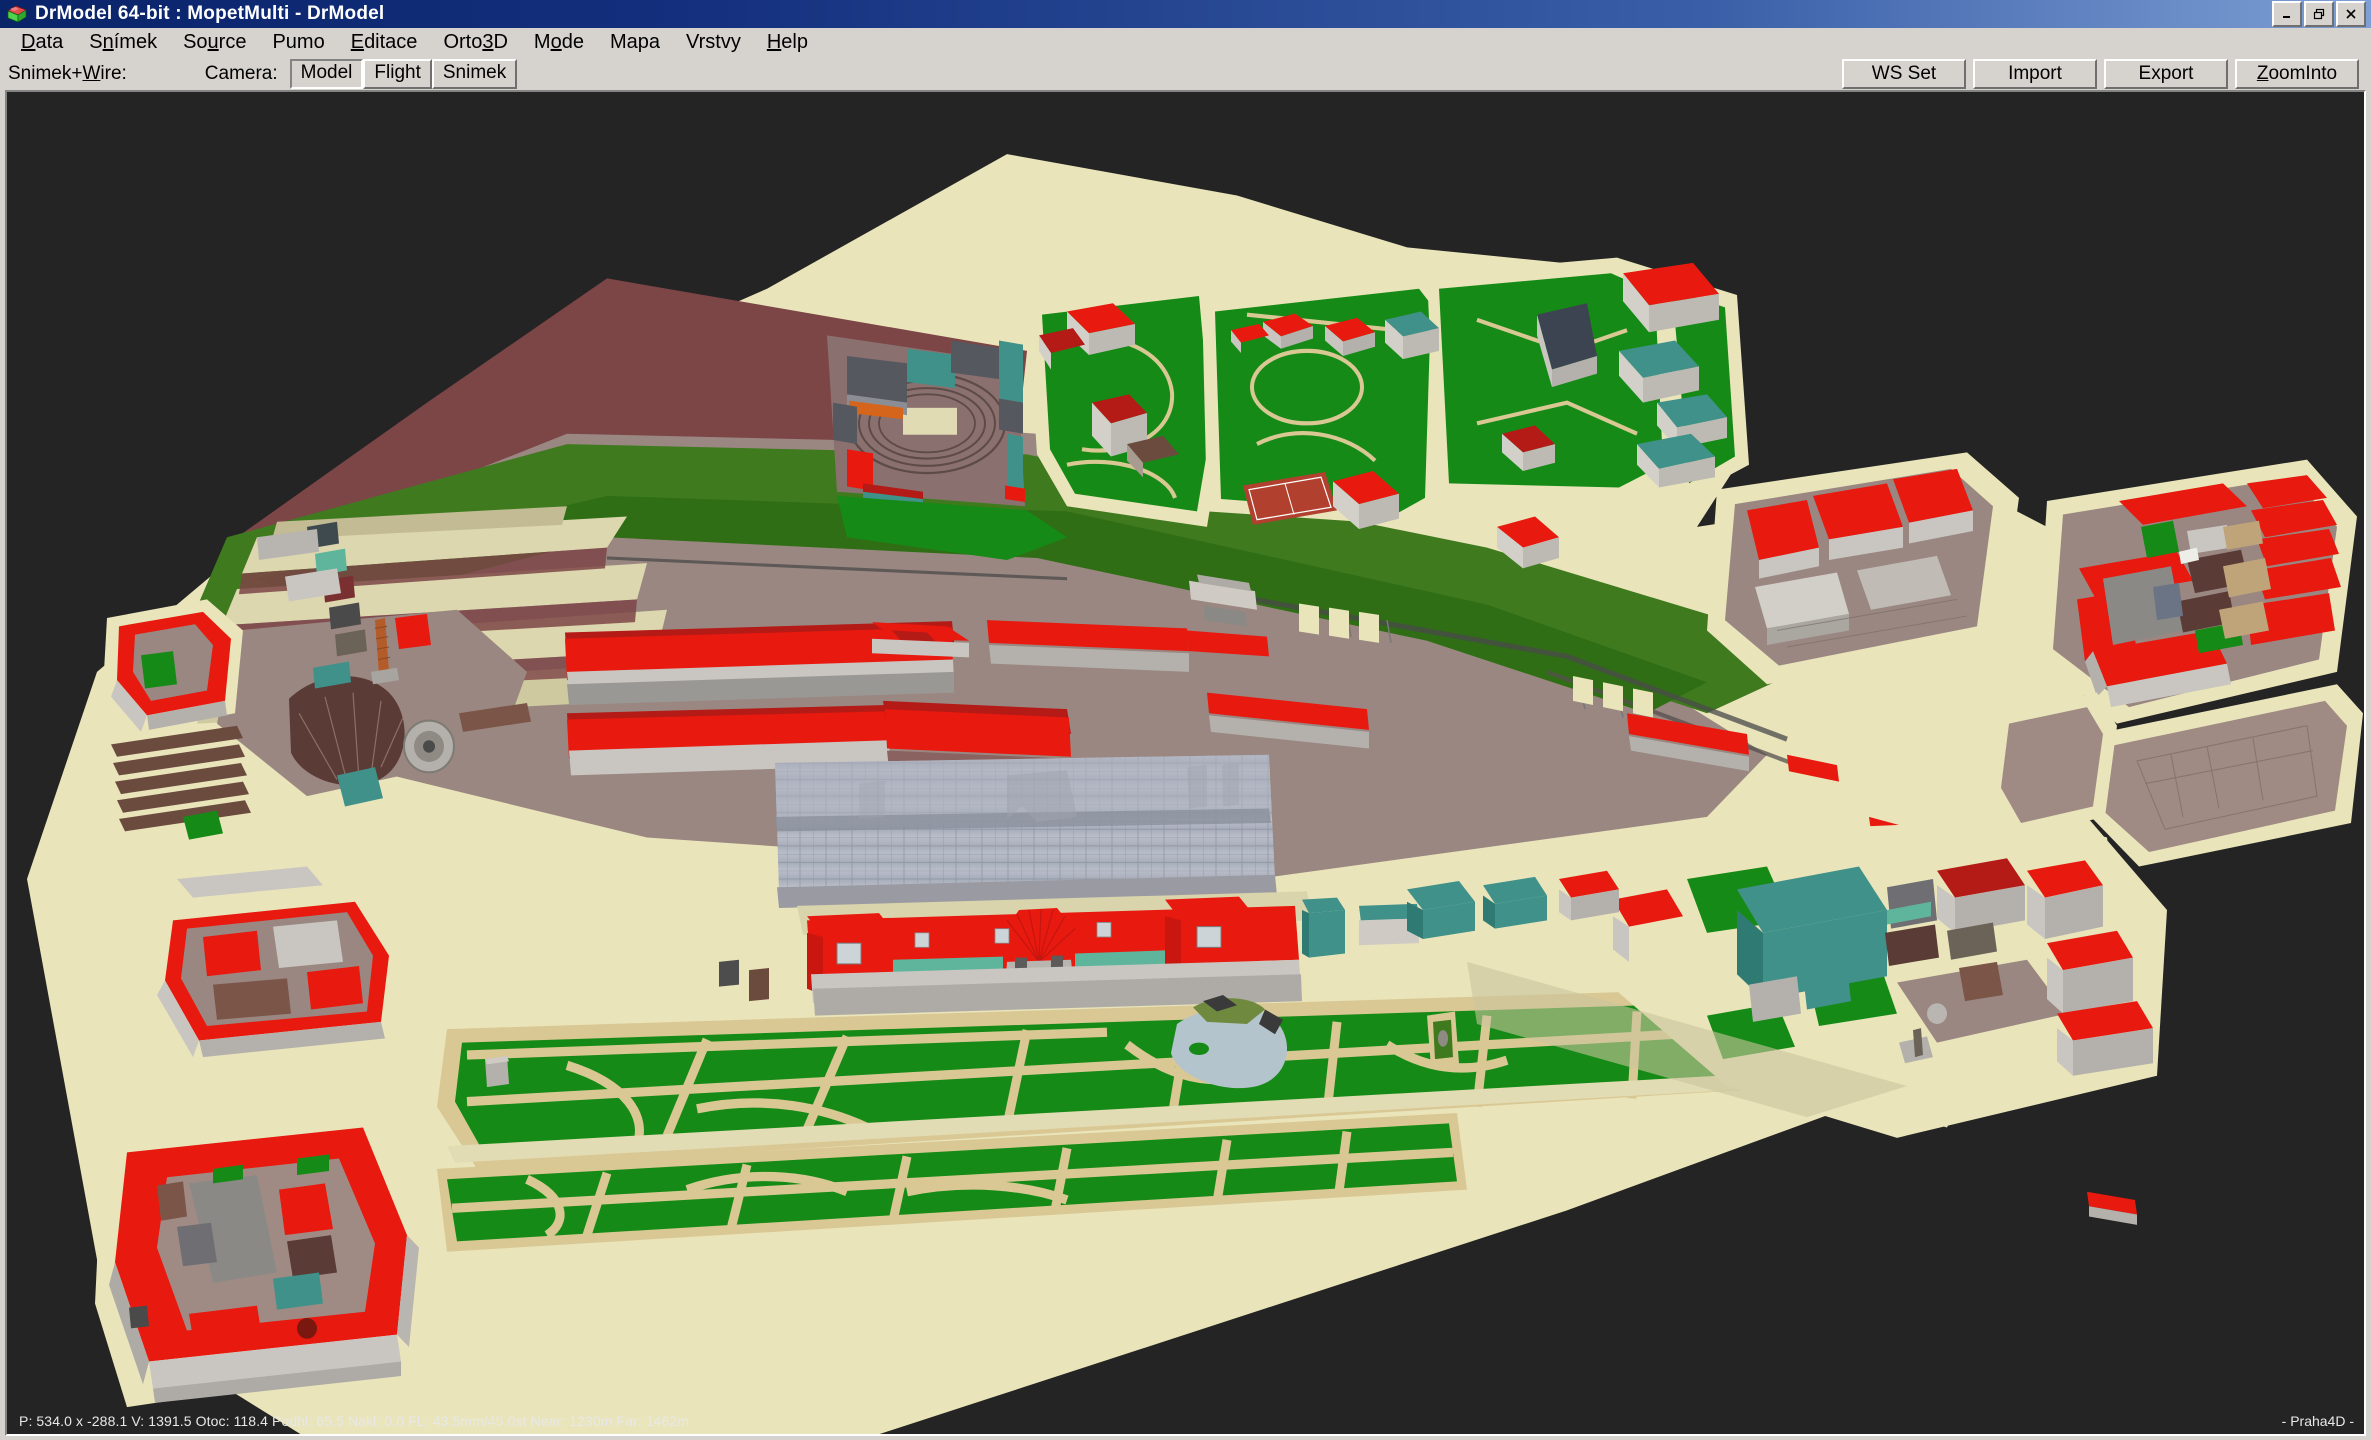  I want to click on export-button: Export, so click(2166, 74).